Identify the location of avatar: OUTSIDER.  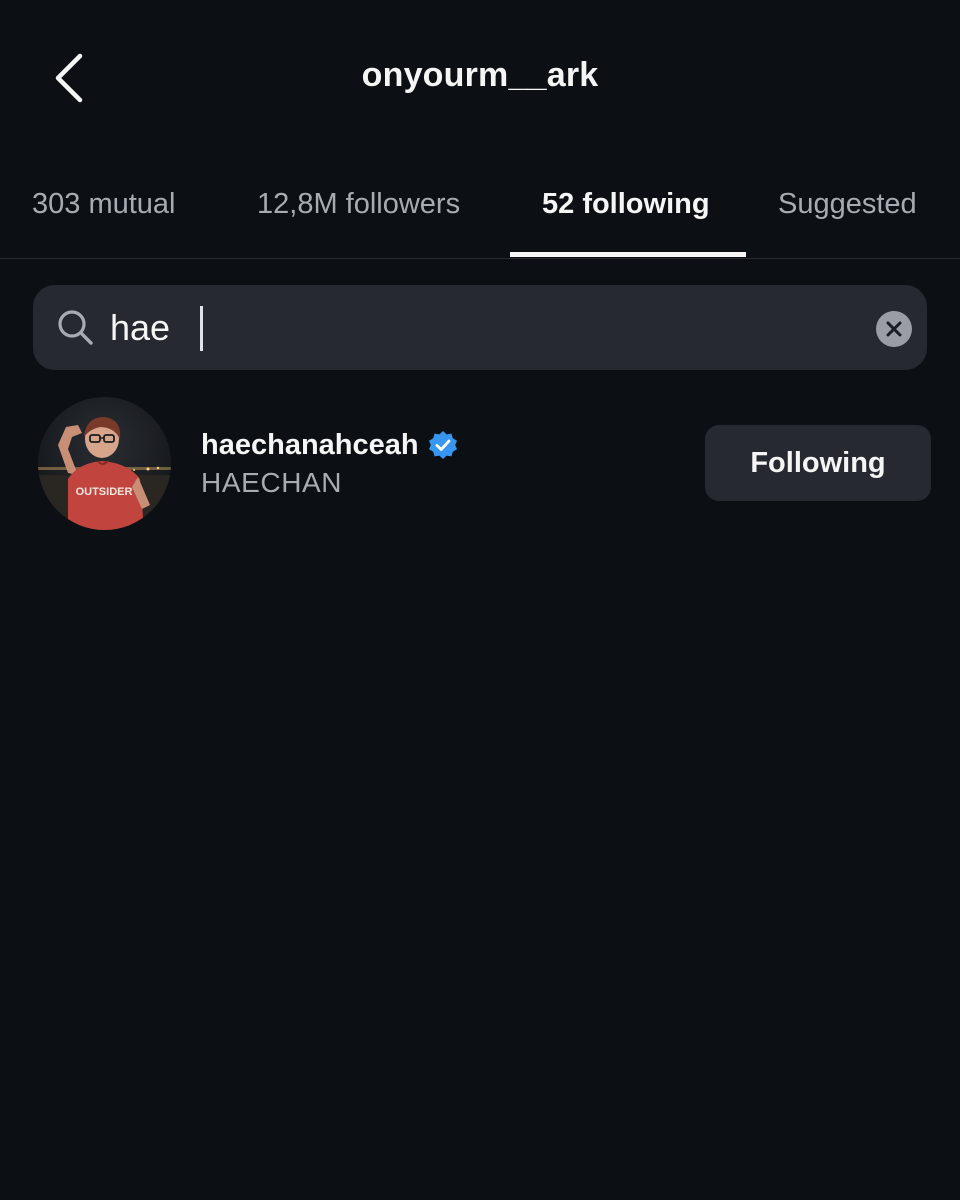
(104, 463).